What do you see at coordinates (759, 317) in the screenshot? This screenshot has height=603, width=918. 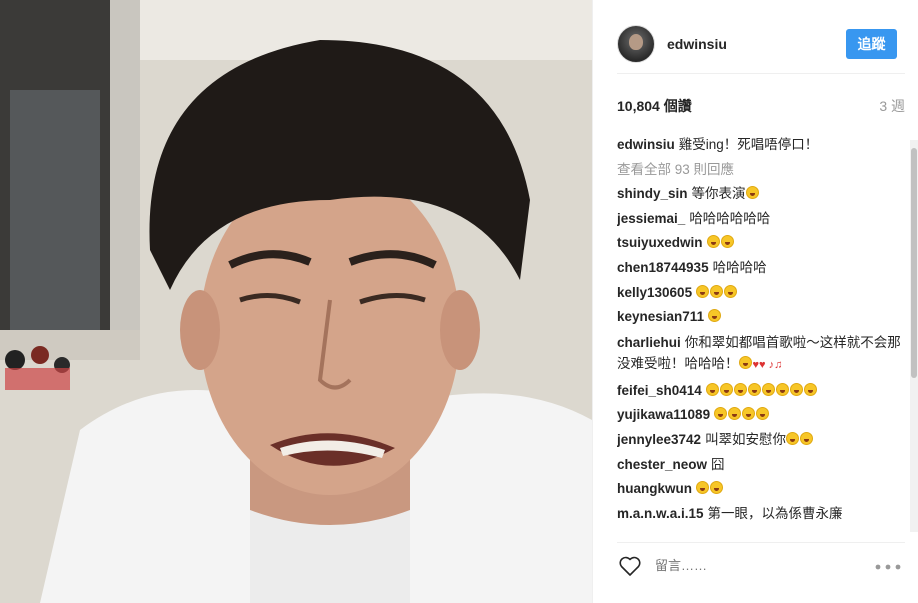 I see `list-item: keynesian711` at bounding box center [759, 317].